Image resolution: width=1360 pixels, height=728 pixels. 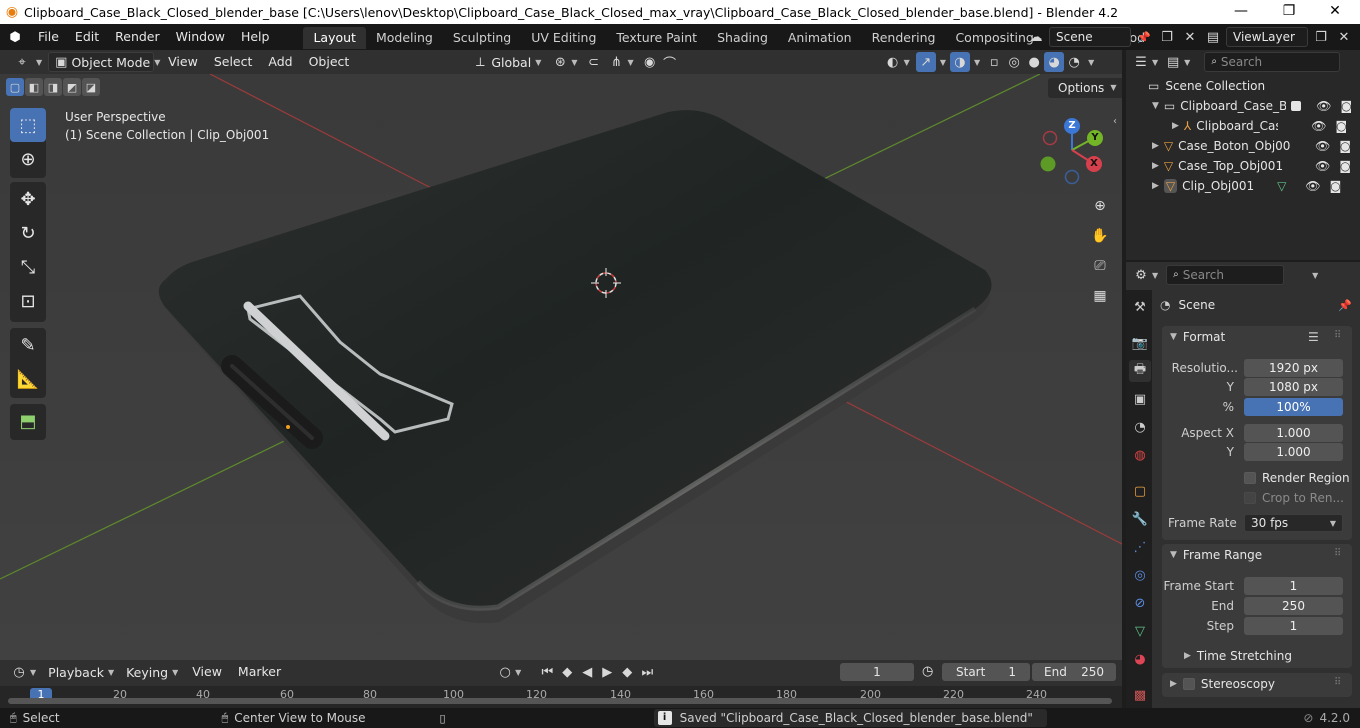 What do you see at coordinates (959, 62) in the screenshot?
I see `overlay-toggle-icon: ◑` at bounding box center [959, 62].